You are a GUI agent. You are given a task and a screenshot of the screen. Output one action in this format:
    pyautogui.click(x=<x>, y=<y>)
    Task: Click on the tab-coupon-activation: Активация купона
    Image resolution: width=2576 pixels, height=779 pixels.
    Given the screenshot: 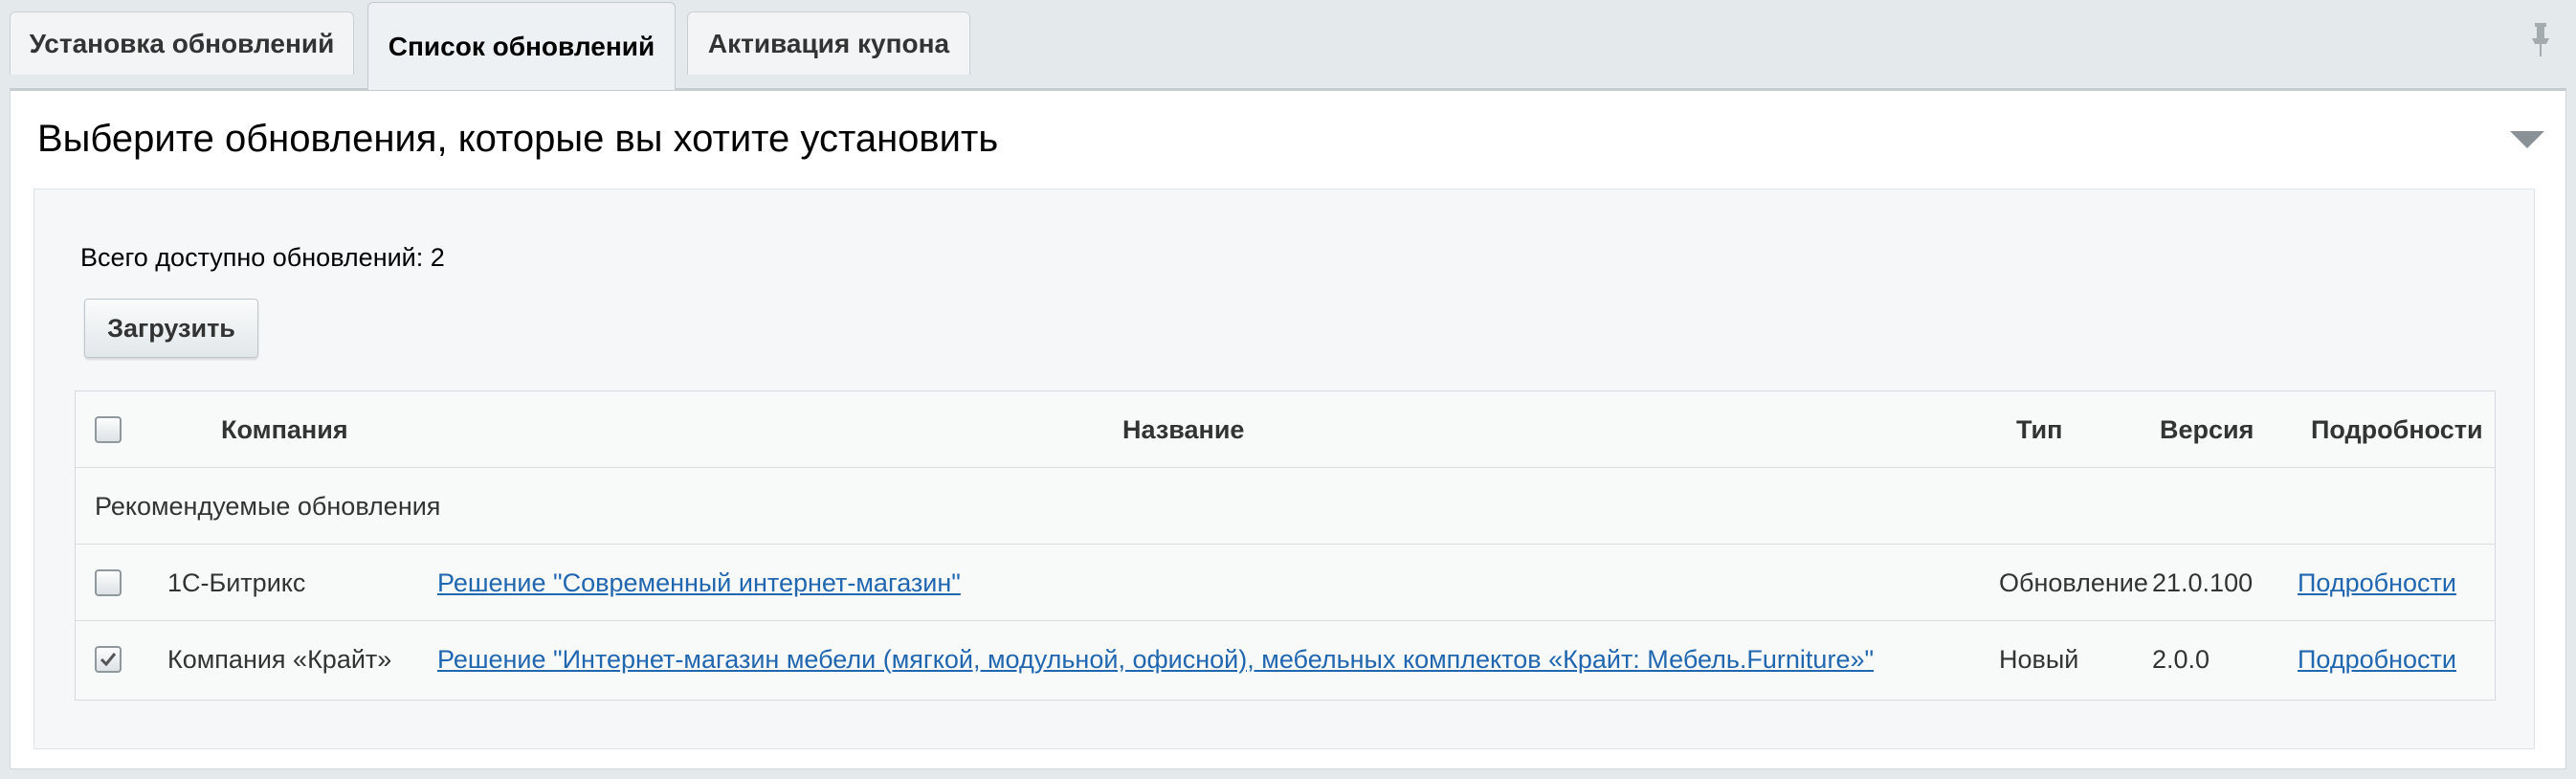 What is the action you would take?
    pyautogui.click(x=828, y=43)
    